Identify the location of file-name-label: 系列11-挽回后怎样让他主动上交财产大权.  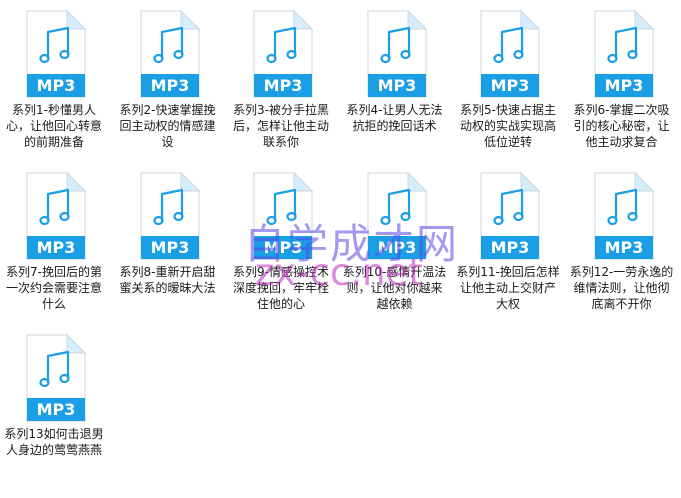
(508, 288).